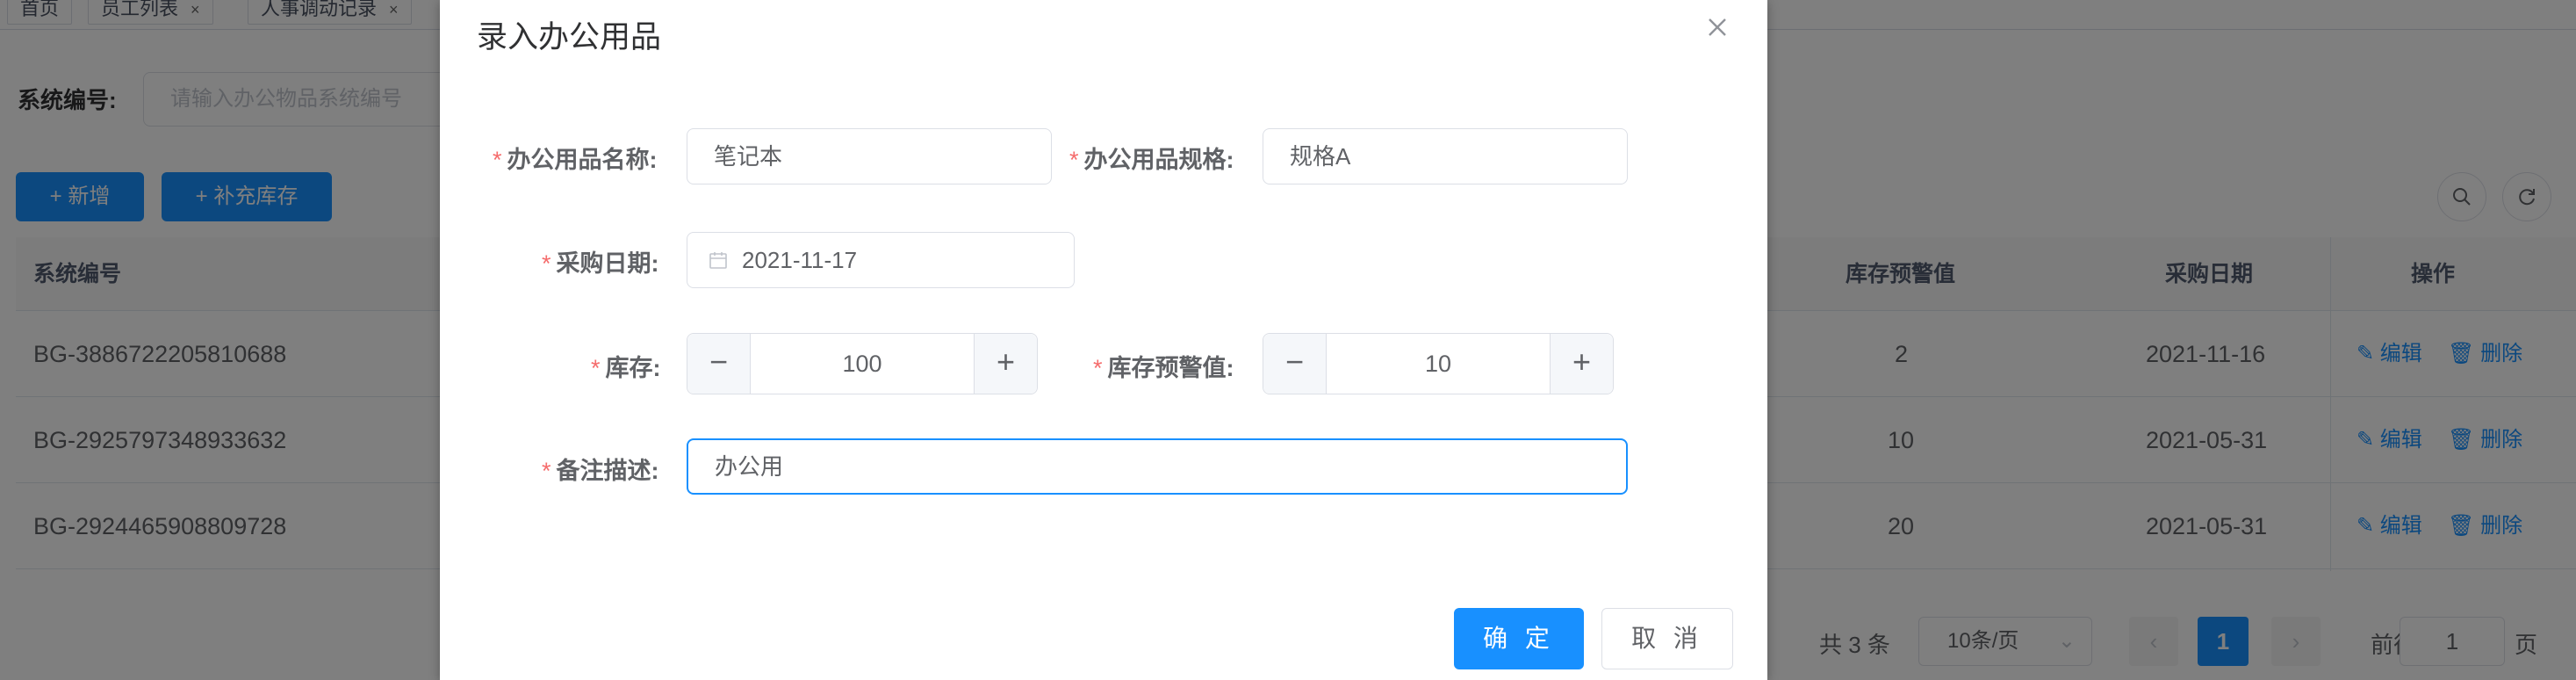  I want to click on warning-decrement-button: −, so click(1295, 364).